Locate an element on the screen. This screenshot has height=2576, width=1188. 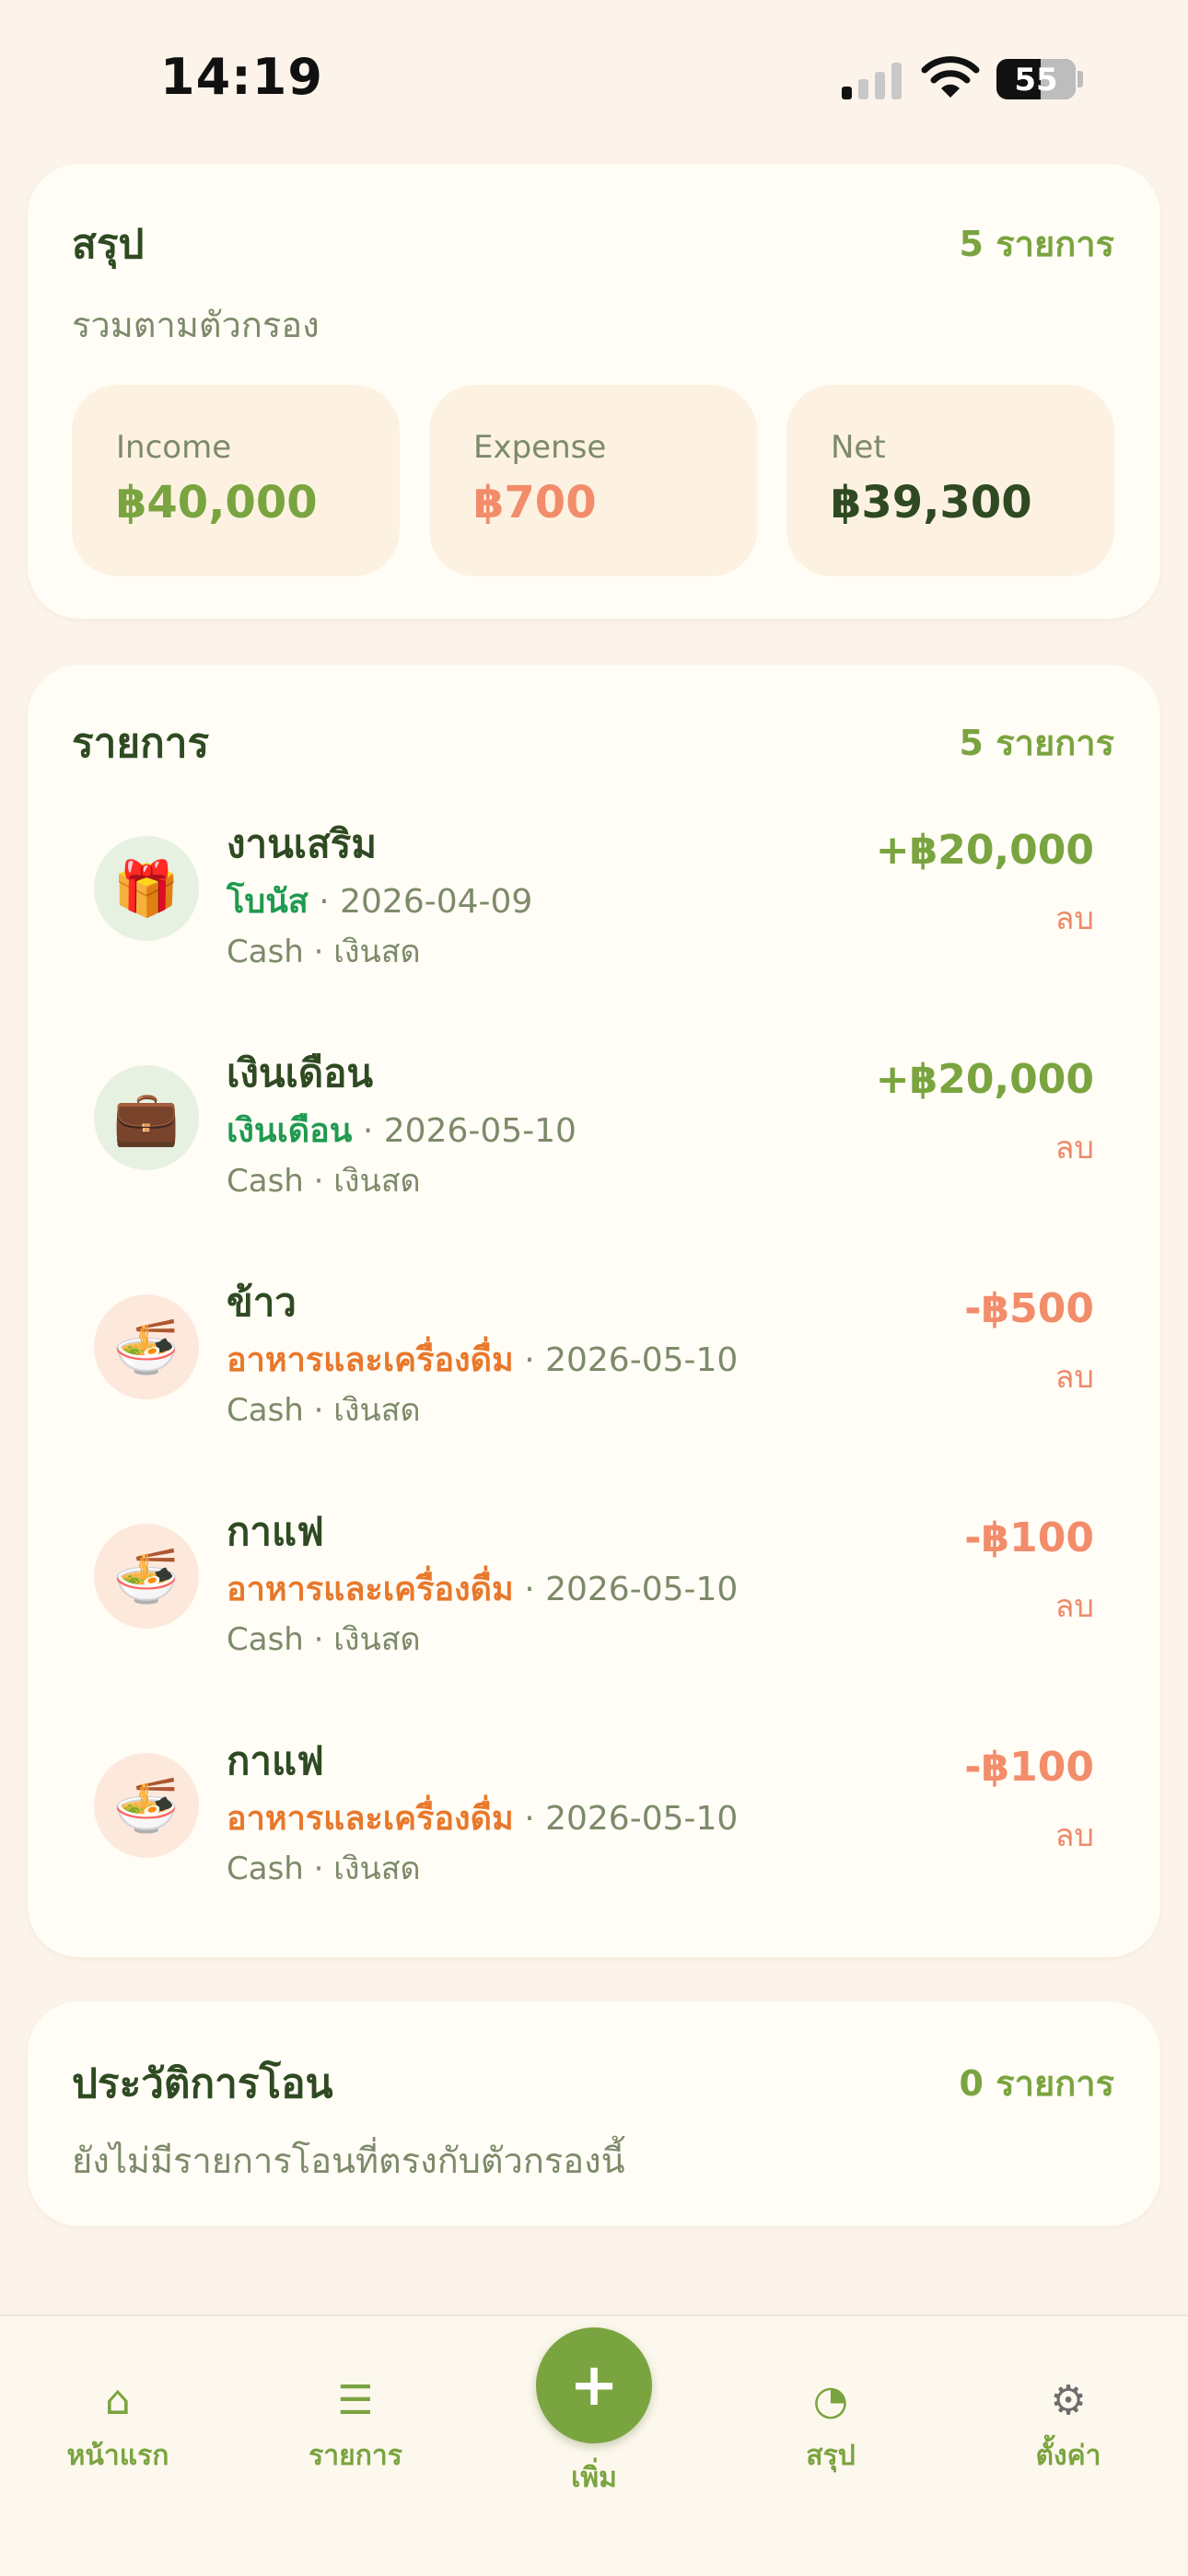
net-label: Net is located at coordinates (858, 447).